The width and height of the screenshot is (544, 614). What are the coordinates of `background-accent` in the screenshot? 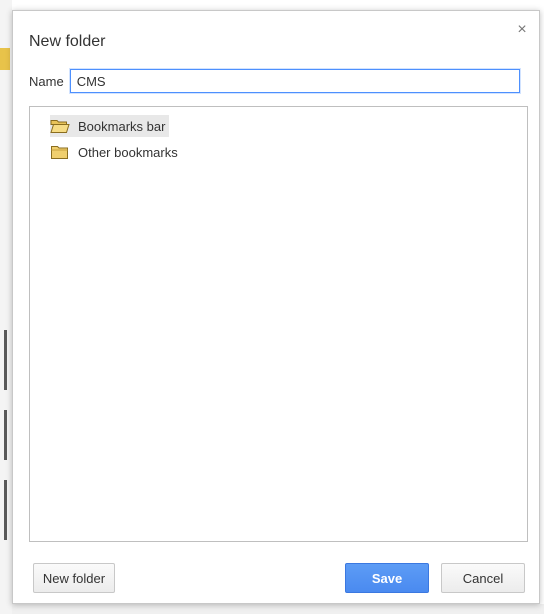 It's located at (5, 59).